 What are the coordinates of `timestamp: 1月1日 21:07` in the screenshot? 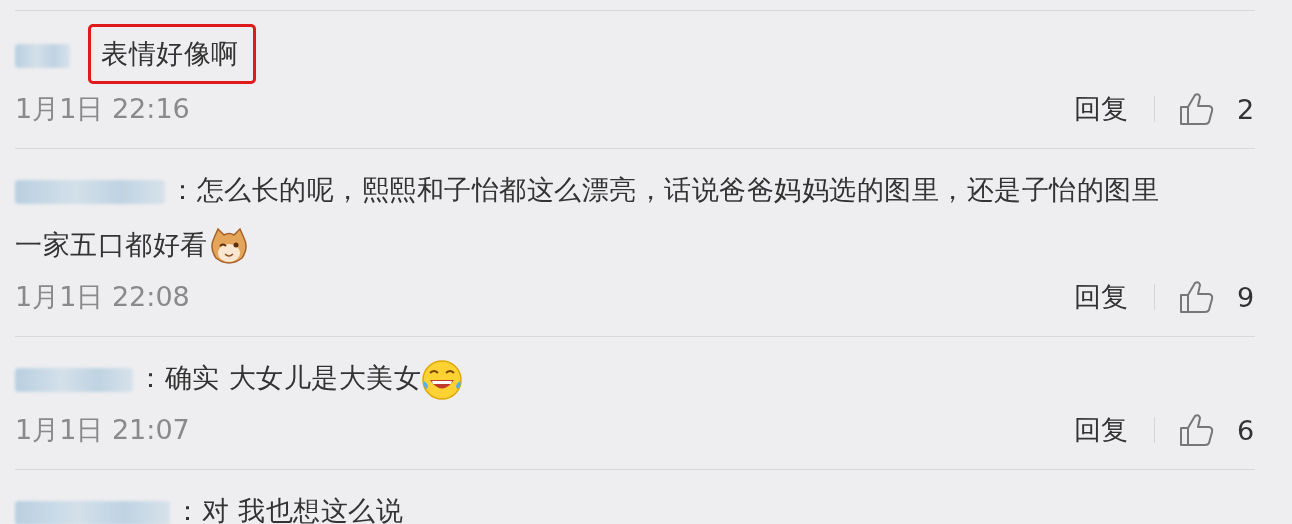 It's located at (102, 430).